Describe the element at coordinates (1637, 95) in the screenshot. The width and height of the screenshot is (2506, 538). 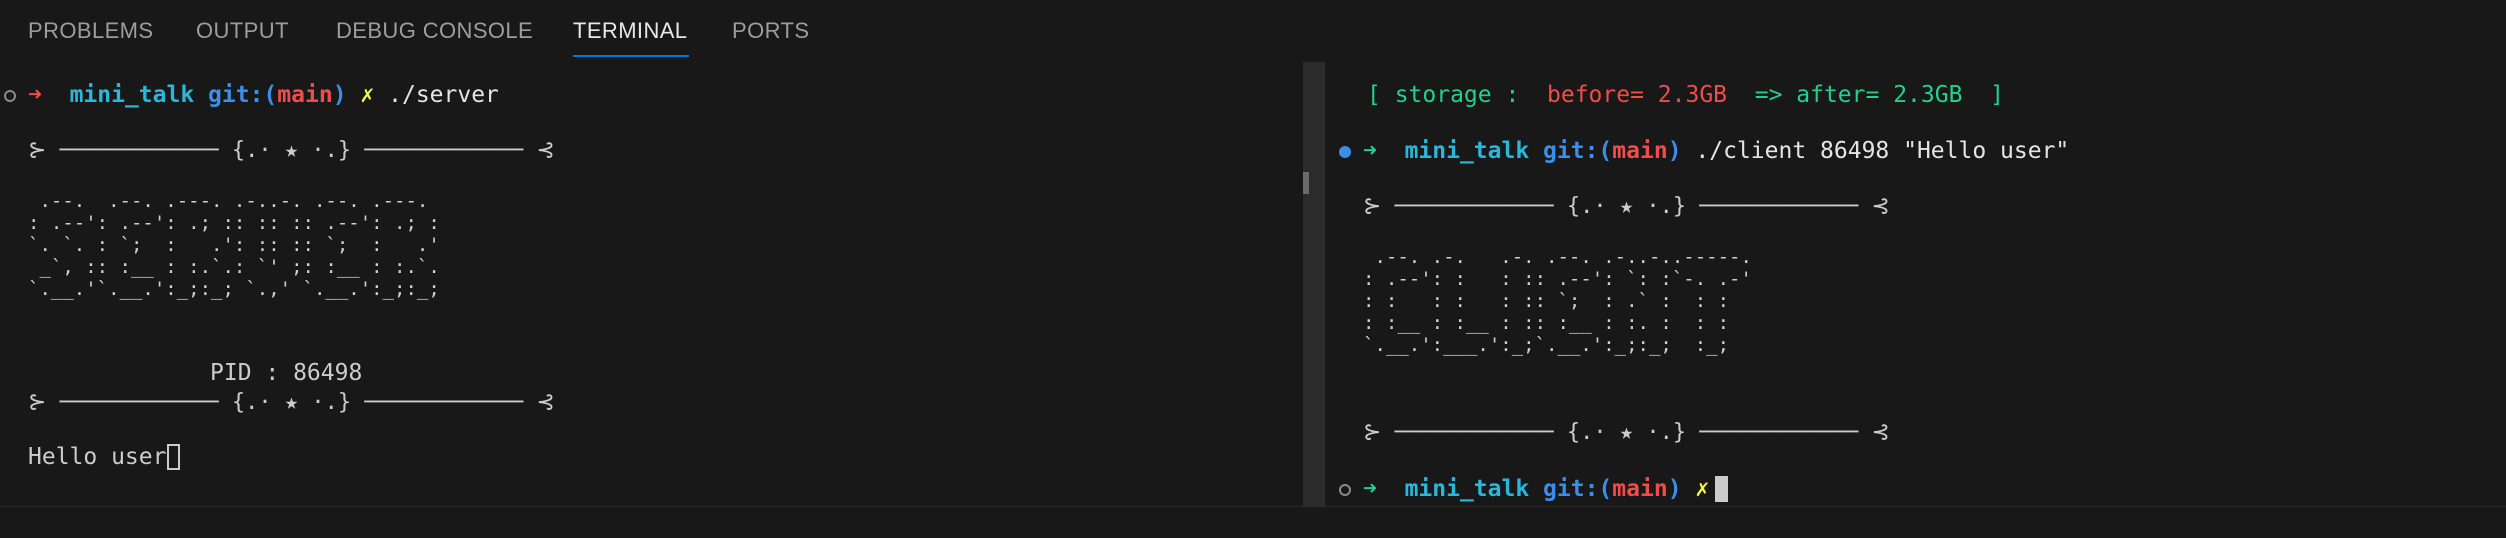
I see `storage-before: before= 2.3GB` at that location.